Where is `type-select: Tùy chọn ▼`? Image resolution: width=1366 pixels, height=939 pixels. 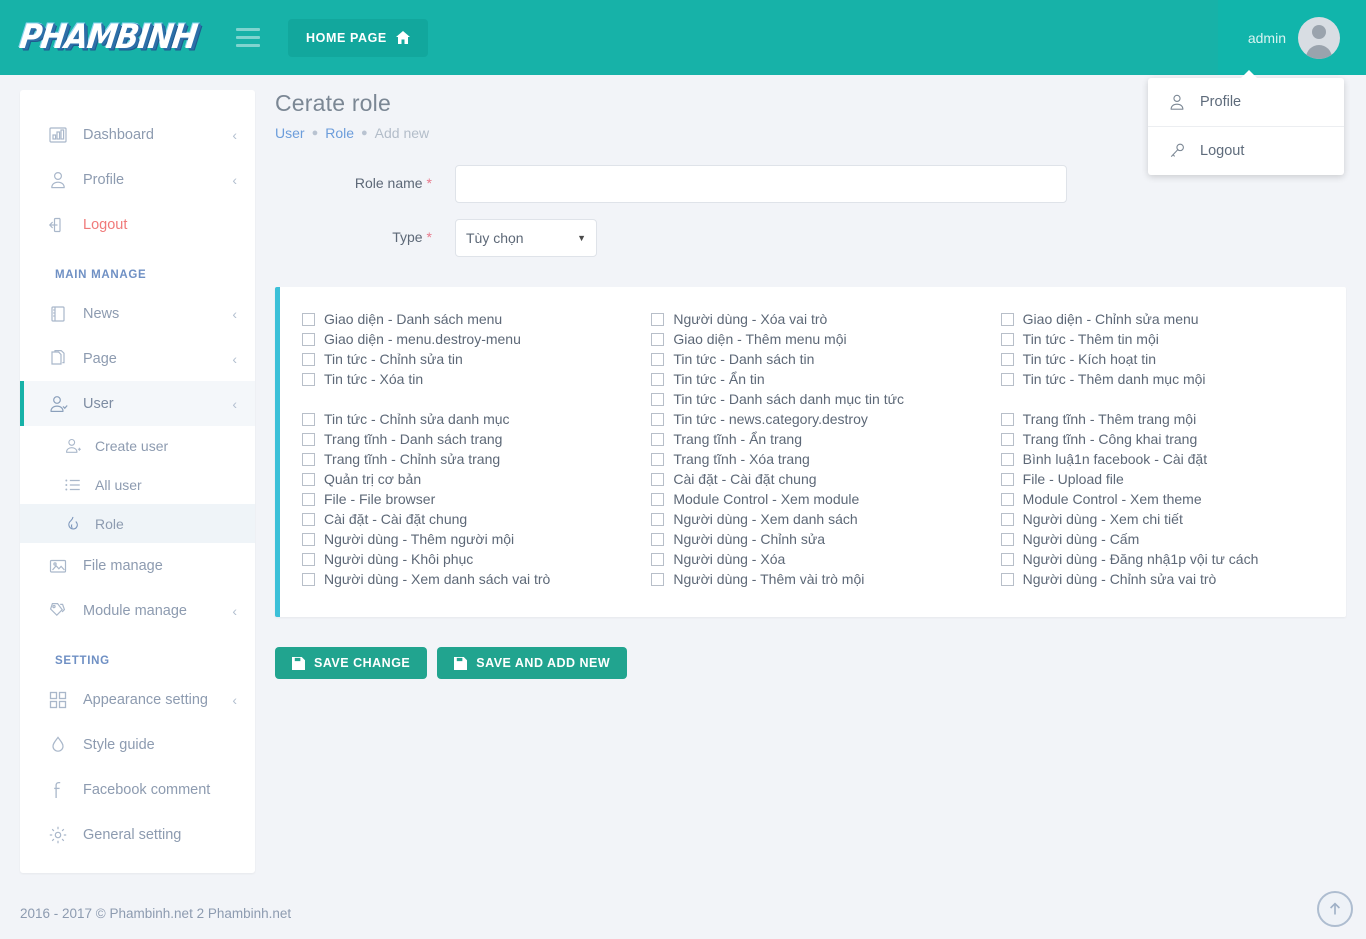 type-select: Tùy chọn ▼ is located at coordinates (526, 238).